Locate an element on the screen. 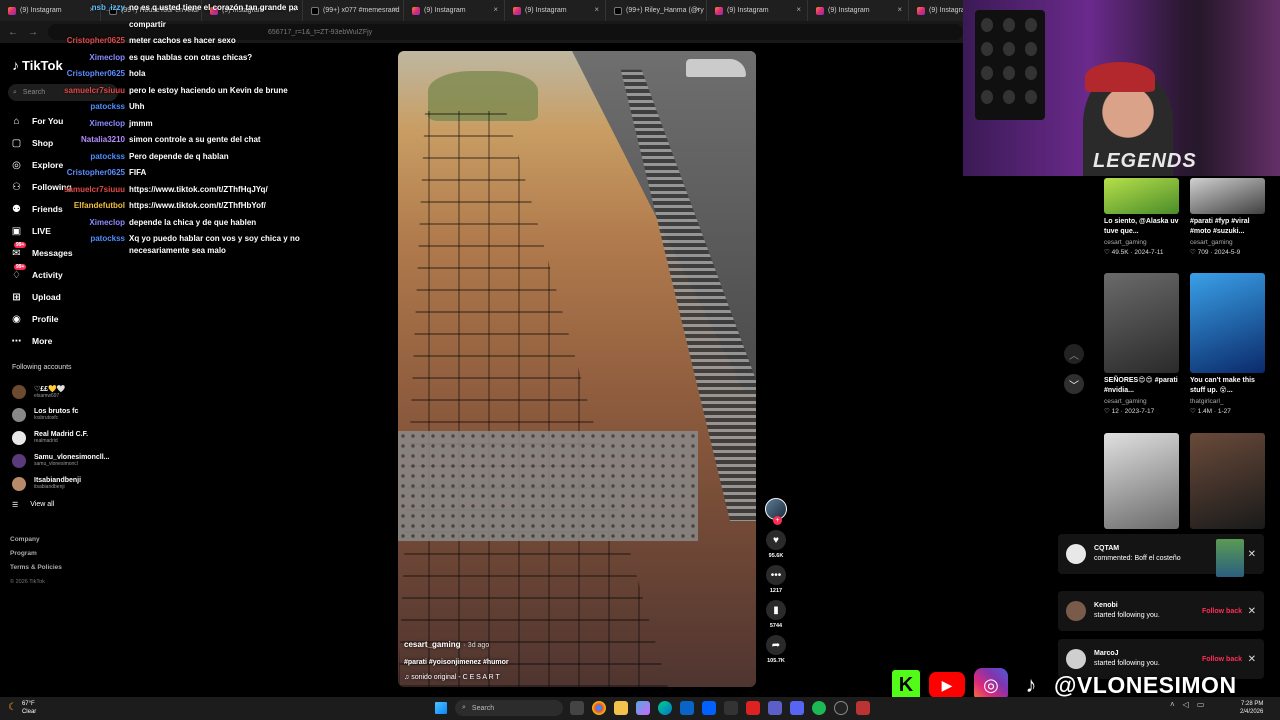 This screenshot has height=720, width=1280. browser-tab: (99+) Riley_Hanma (@ry × is located at coordinates (656, 10).